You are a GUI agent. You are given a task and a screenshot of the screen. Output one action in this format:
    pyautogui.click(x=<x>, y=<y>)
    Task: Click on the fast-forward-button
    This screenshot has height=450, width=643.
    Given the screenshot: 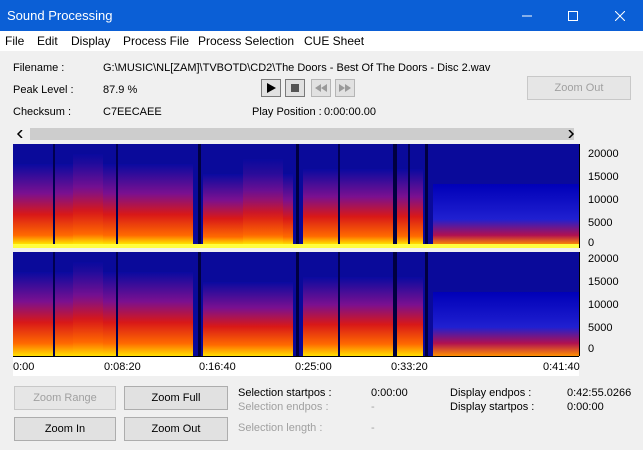 What is the action you would take?
    pyautogui.click(x=345, y=88)
    